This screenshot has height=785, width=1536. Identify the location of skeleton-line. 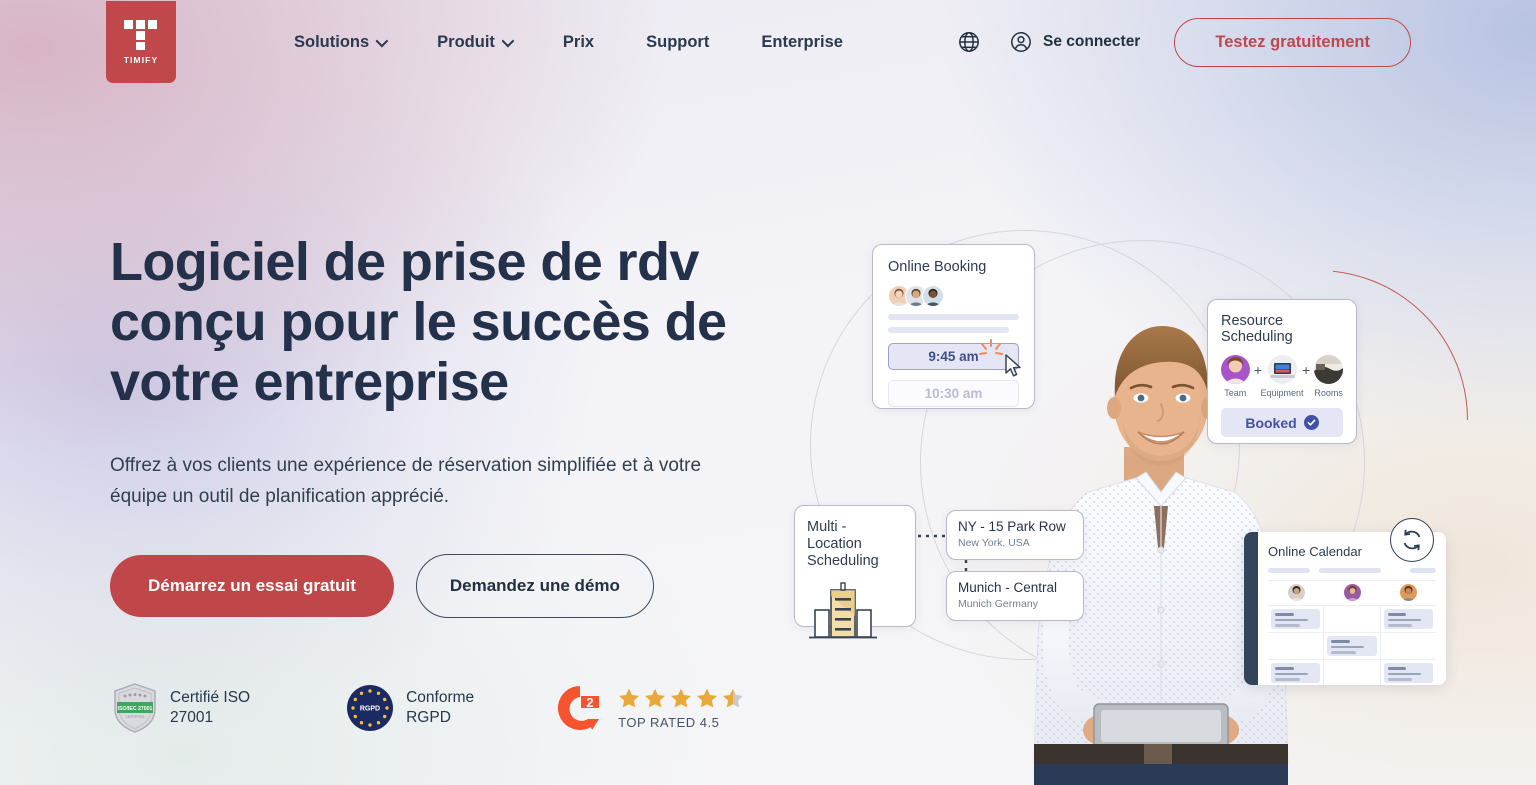
(953, 317).